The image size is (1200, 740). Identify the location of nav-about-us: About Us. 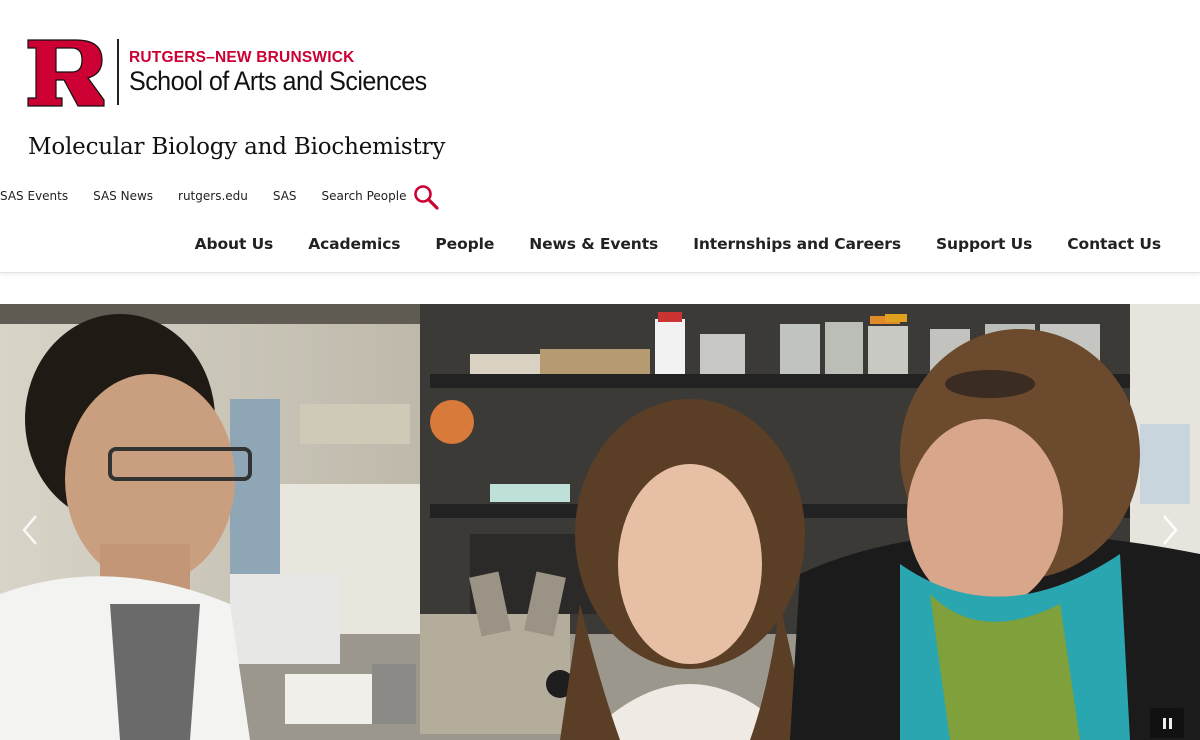
(234, 244).